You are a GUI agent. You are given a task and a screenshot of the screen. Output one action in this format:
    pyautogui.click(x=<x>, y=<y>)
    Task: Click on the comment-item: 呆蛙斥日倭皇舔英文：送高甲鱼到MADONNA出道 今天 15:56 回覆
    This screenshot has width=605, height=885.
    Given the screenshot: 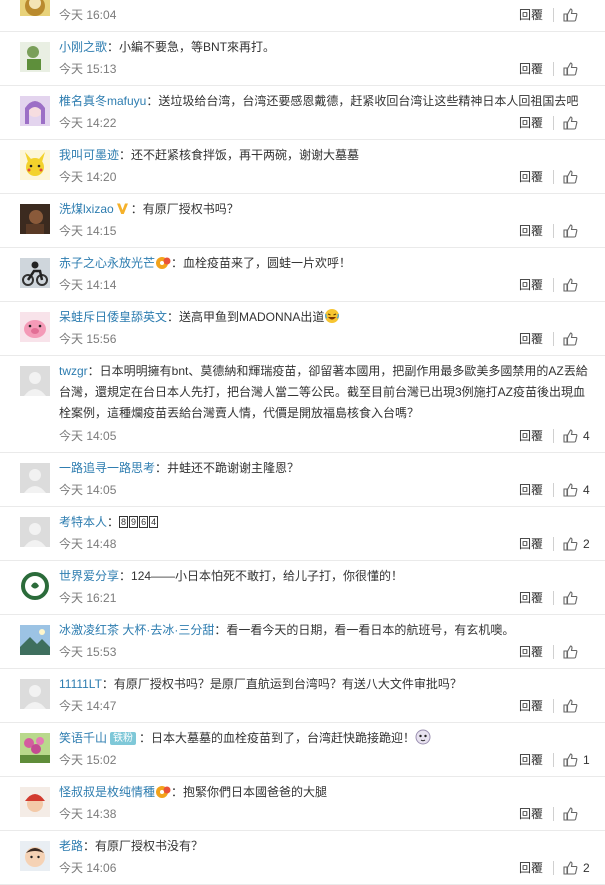 What is the action you would take?
    pyautogui.click(x=302, y=329)
    